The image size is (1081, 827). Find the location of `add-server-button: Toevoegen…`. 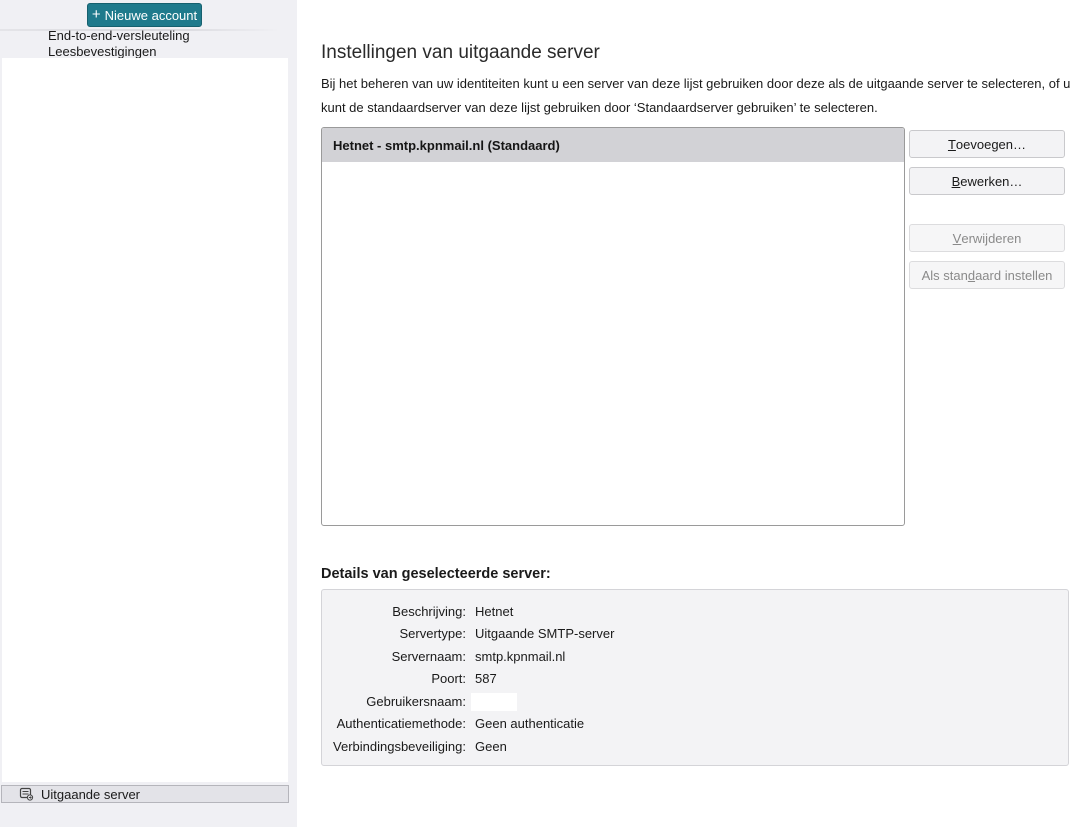

add-server-button: Toevoegen… is located at coordinates (987, 144).